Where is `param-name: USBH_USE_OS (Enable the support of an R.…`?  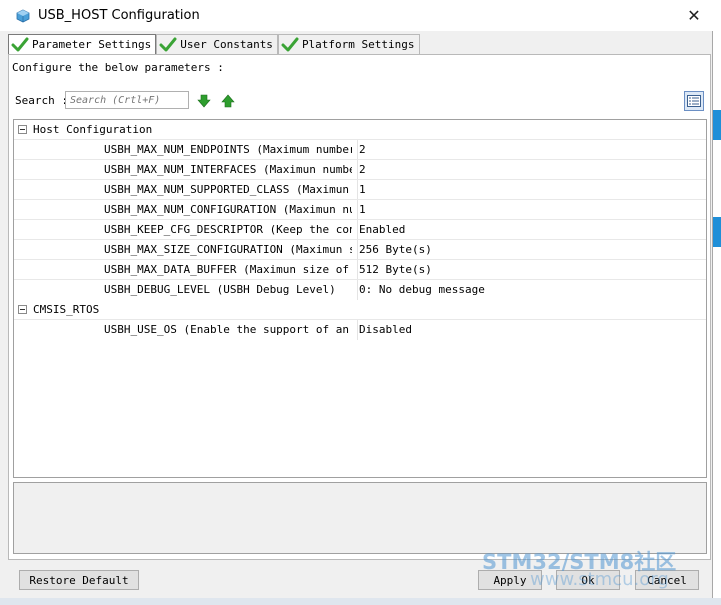 param-name: USBH_USE_OS (Enable the support of an R.… is located at coordinates (228, 329).